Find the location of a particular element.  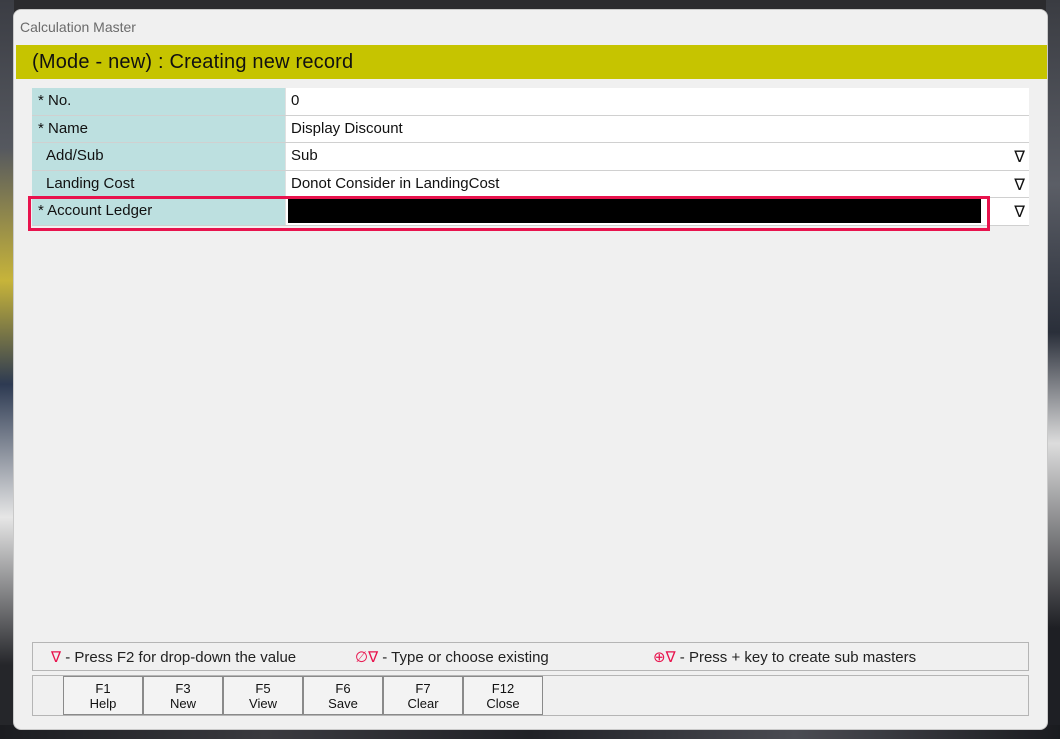

field-value-no: 0 is located at coordinates (657, 101).